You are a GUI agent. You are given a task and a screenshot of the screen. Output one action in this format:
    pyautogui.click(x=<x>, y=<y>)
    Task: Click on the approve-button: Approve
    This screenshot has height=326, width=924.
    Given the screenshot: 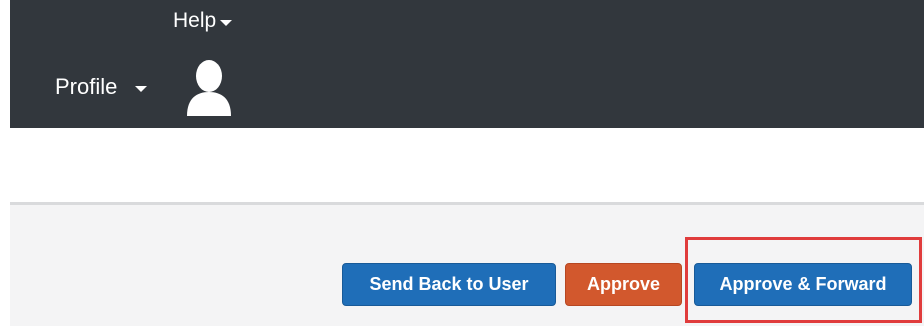 What is the action you would take?
    pyautogui.click(x=623, y=284)
    